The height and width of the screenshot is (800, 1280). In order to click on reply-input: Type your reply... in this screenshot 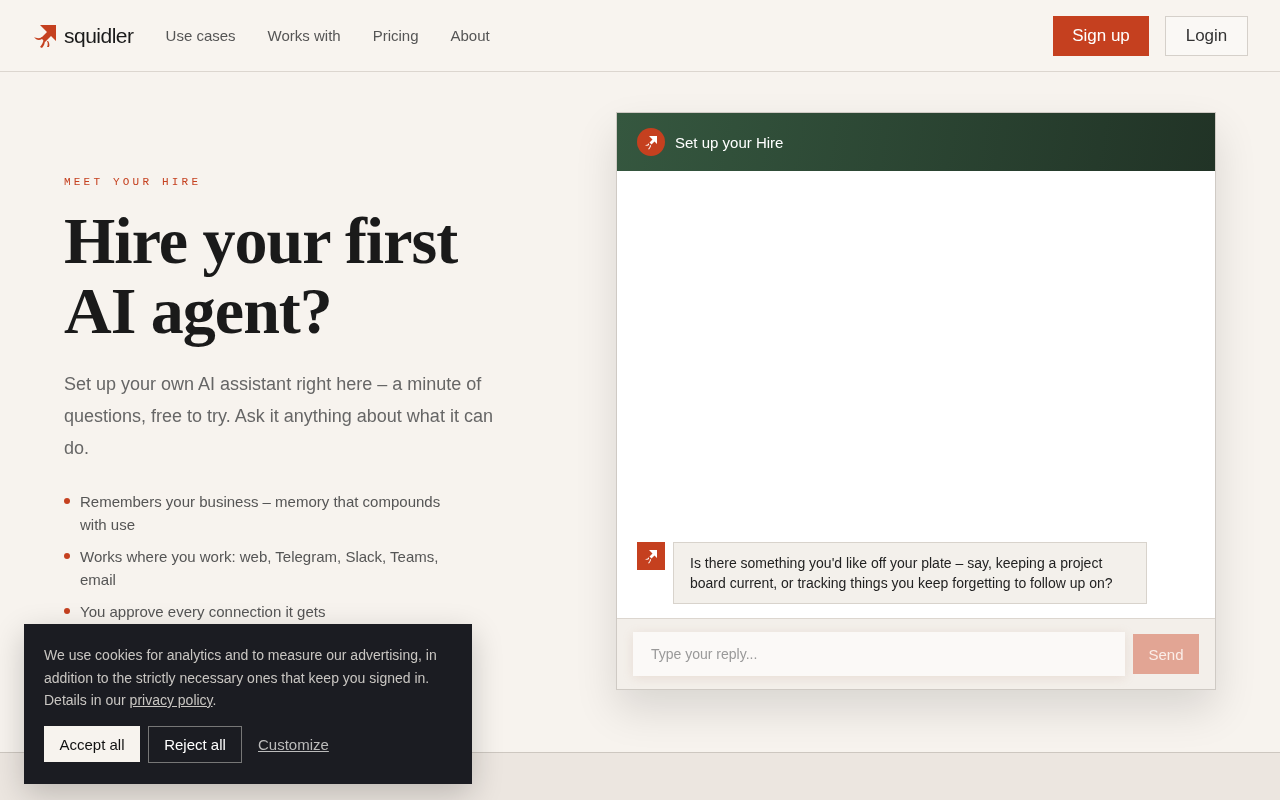, I will do `click(879, 654)`.